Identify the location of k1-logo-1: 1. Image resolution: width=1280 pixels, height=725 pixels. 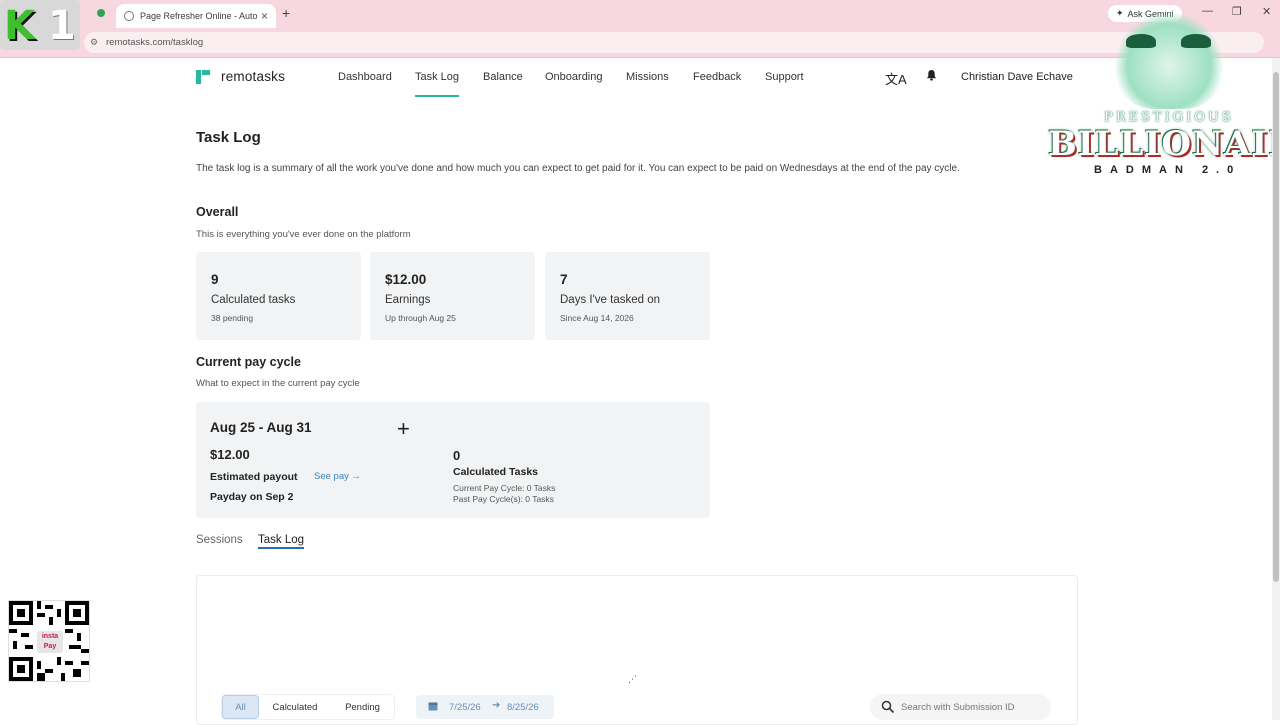
(62, 26).